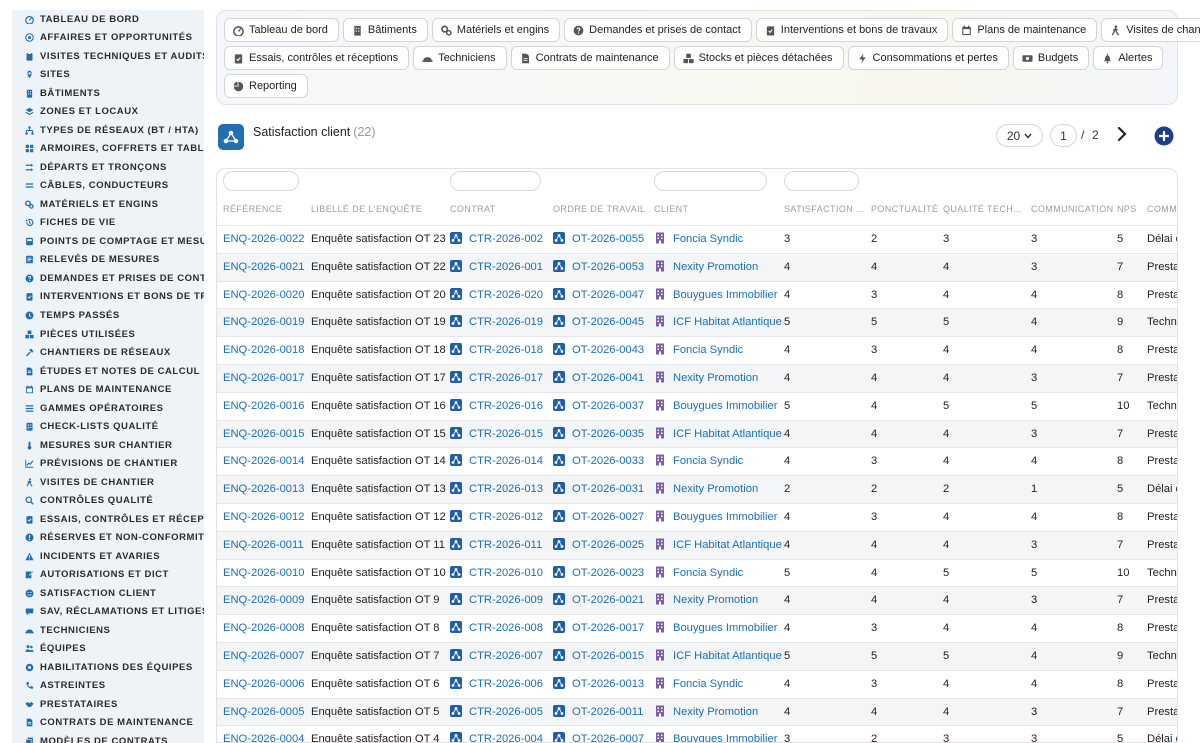  Describe the element at coordinates (500, 489) in the screenshot. I see `cell-contract: CTR-2026-013` at that location.